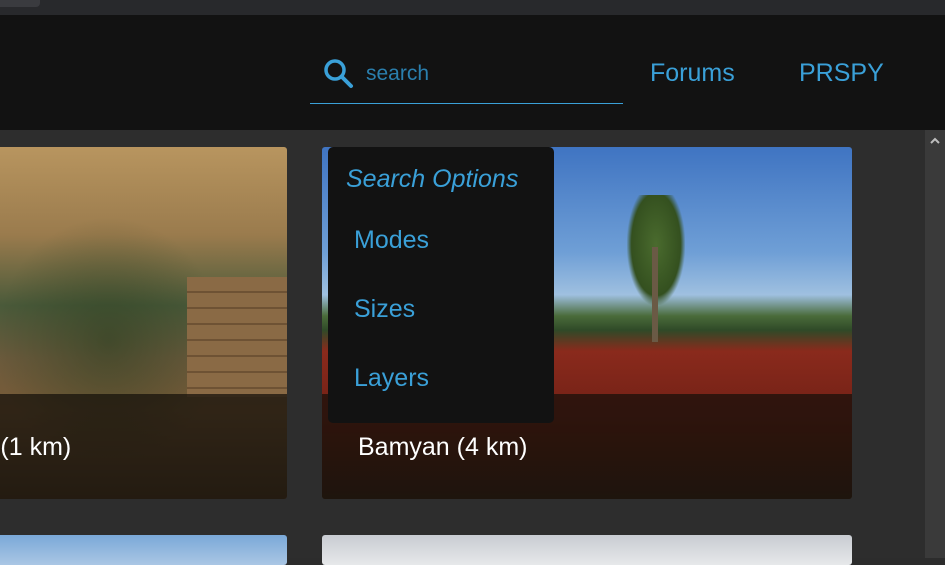 The height and width of the screenshot is (565, 945). Describe the element at coordinates (935, 344) in the screenshot. I see `vertical-scrollbar` at that location.